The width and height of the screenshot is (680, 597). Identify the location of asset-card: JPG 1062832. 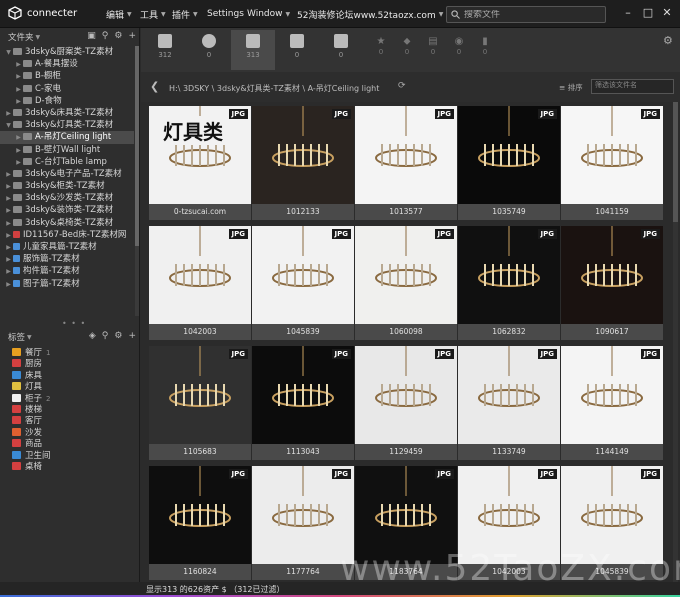
(509, 283).